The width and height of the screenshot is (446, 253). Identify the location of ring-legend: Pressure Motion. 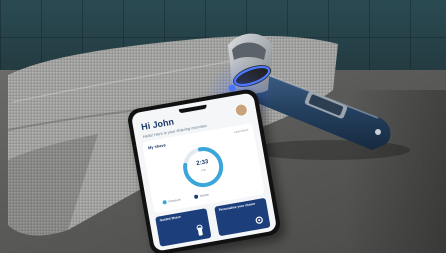
(185, 199).